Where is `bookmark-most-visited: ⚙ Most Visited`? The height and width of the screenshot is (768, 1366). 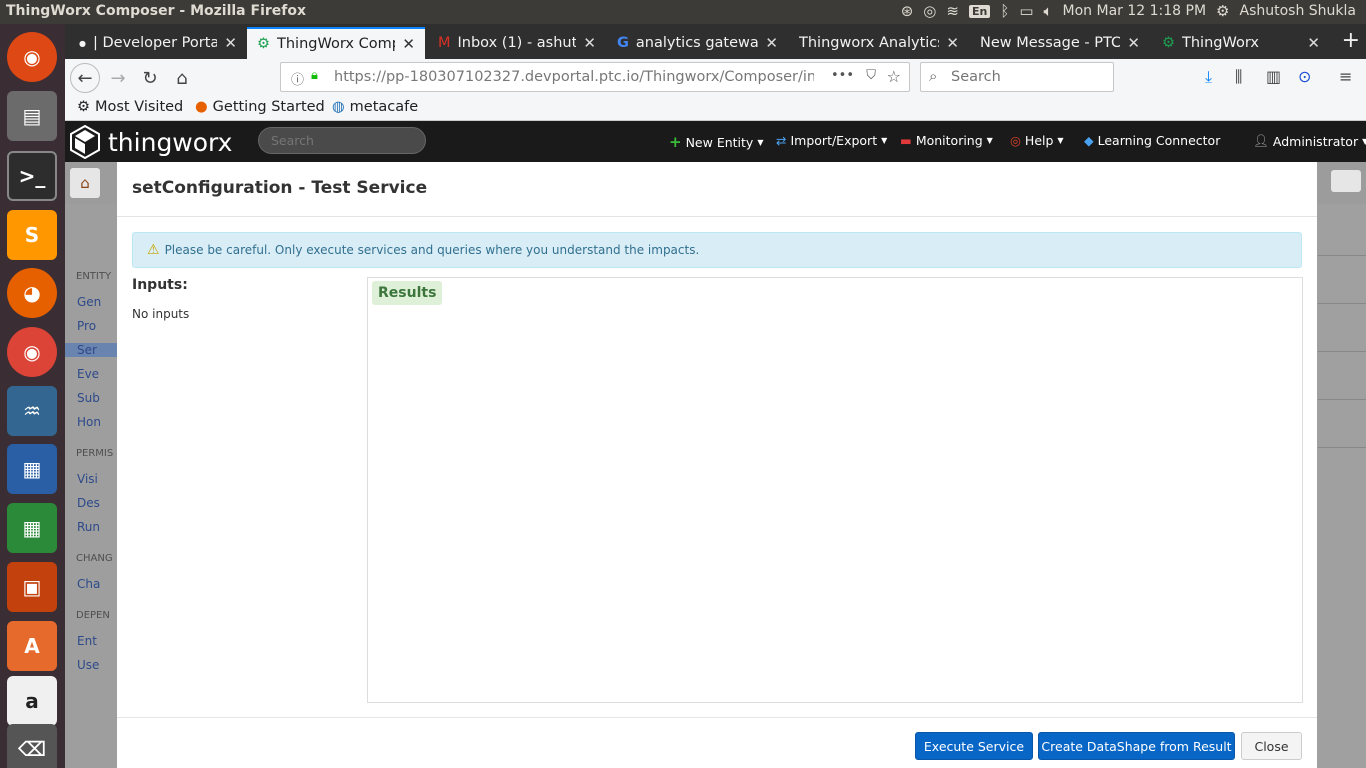
bookmark-most-visited: ⚙ Most Visited is located at coordinates (130, 107).